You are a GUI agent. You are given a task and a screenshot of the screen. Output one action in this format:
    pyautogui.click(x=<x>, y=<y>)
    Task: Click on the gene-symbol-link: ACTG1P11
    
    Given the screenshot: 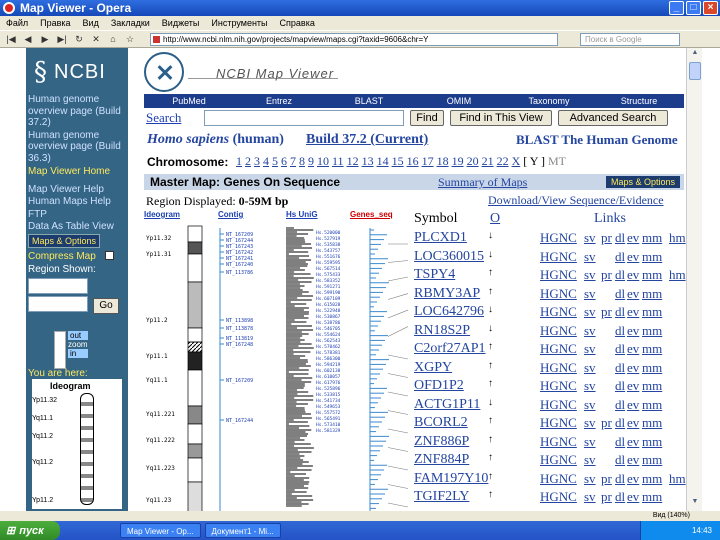 What is the action you would take?
    pyautogui.click(x=447, y=405)
    